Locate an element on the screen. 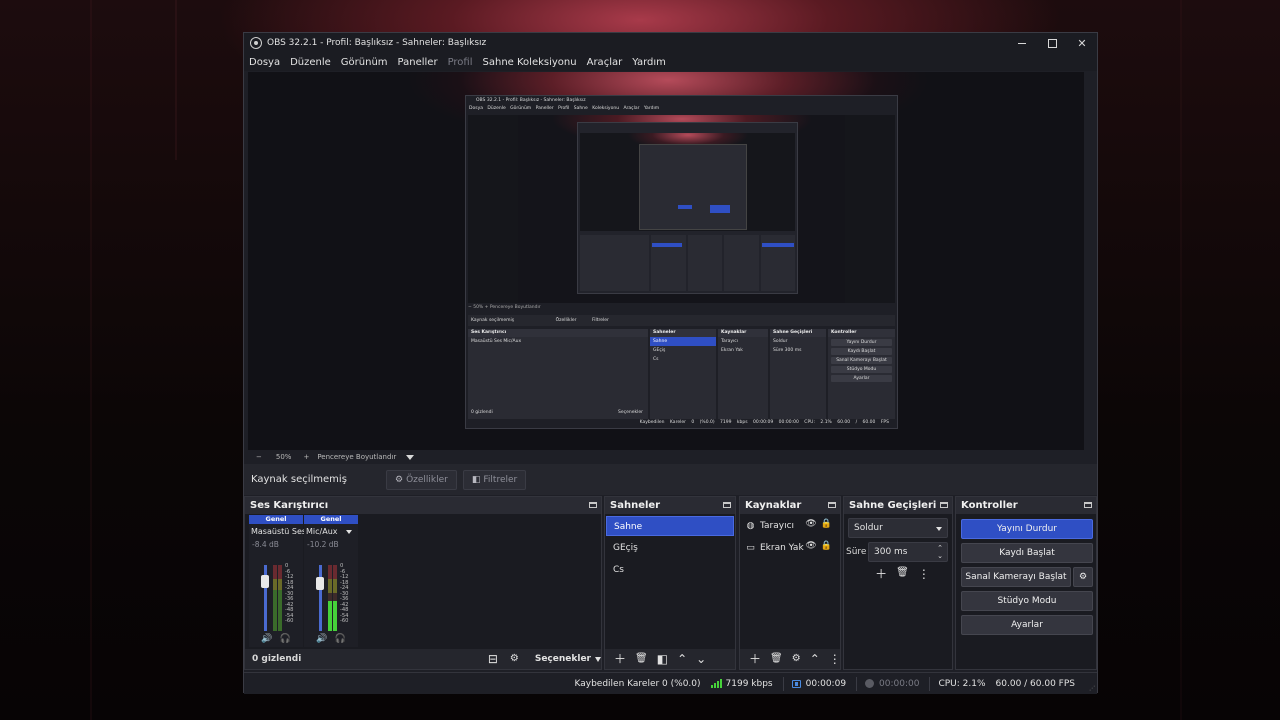 Image resolution: width=1280 pixels, height=720 pixels. duration-input: 300 ms ⌃ ⌄ is located at coordinates (908, 552).